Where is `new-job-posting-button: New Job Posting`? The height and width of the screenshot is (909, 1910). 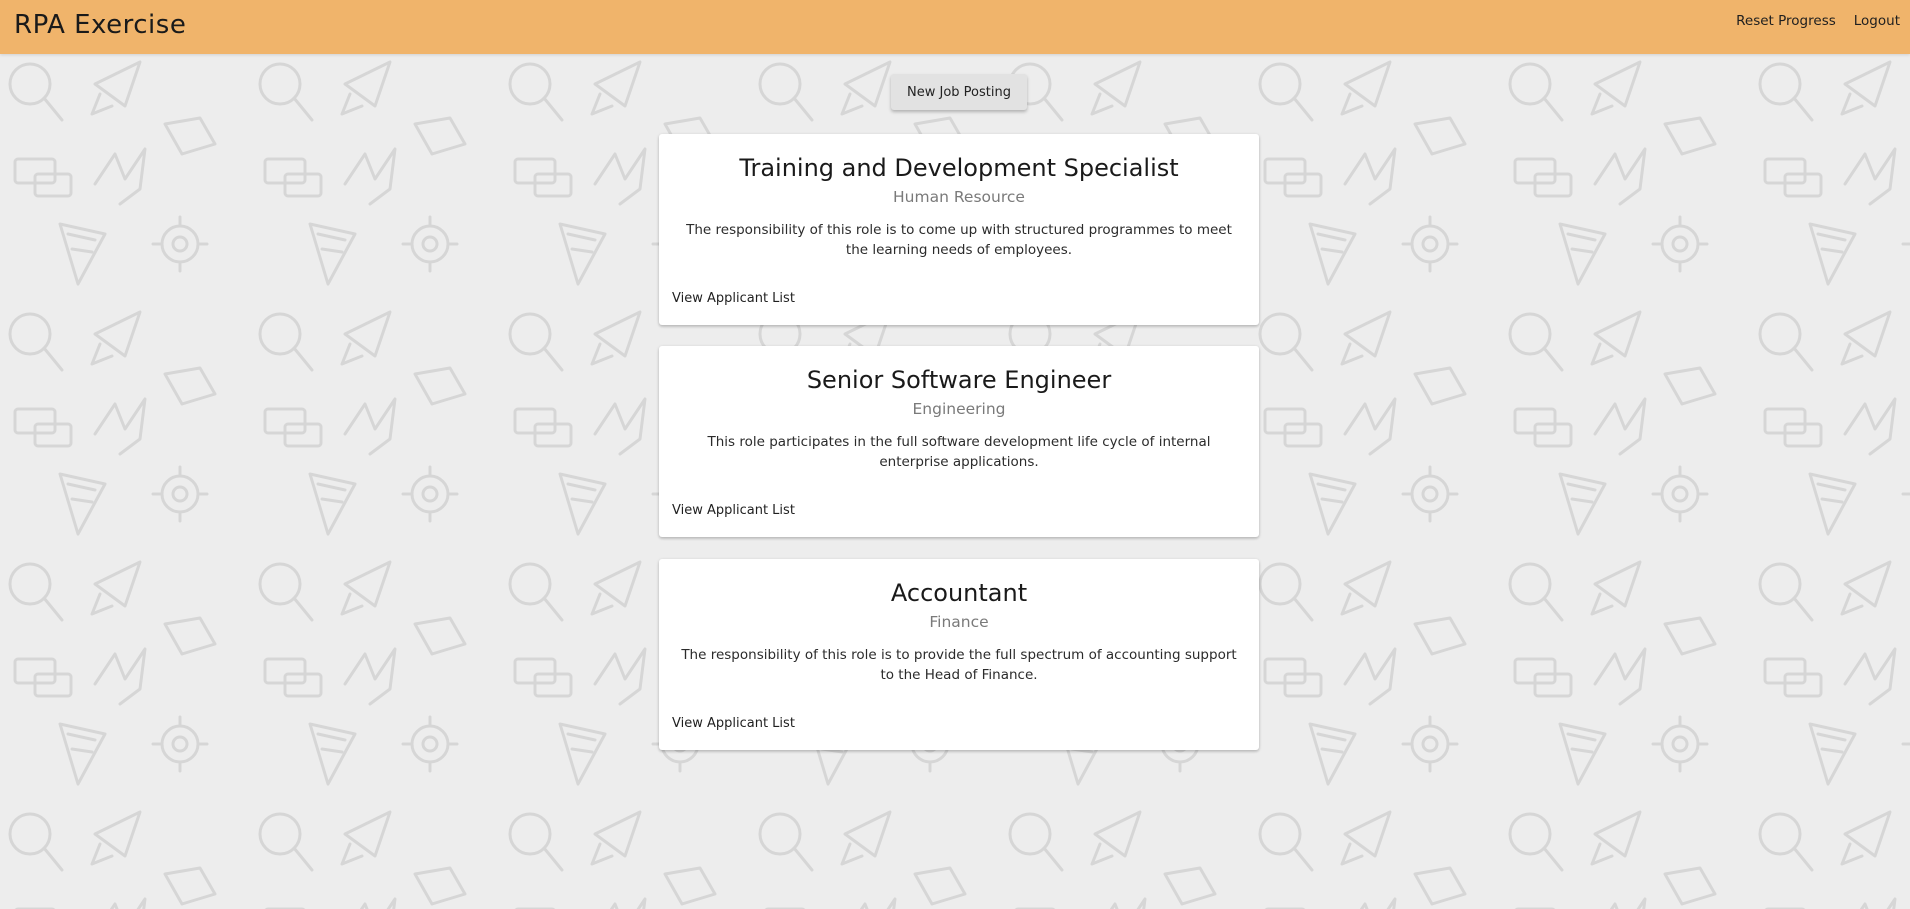 new-job-posting-button: New Job Posting is located at coordinates (959, 92).